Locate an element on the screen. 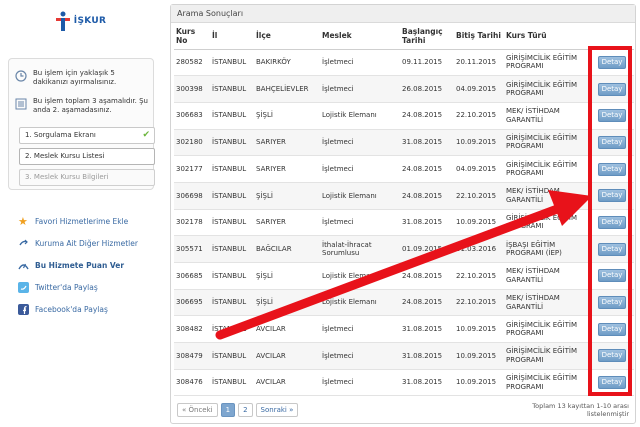 This screenshot has width=640, height=427. cell-kurs-no: 280582 is located at coordinates (192, 63).